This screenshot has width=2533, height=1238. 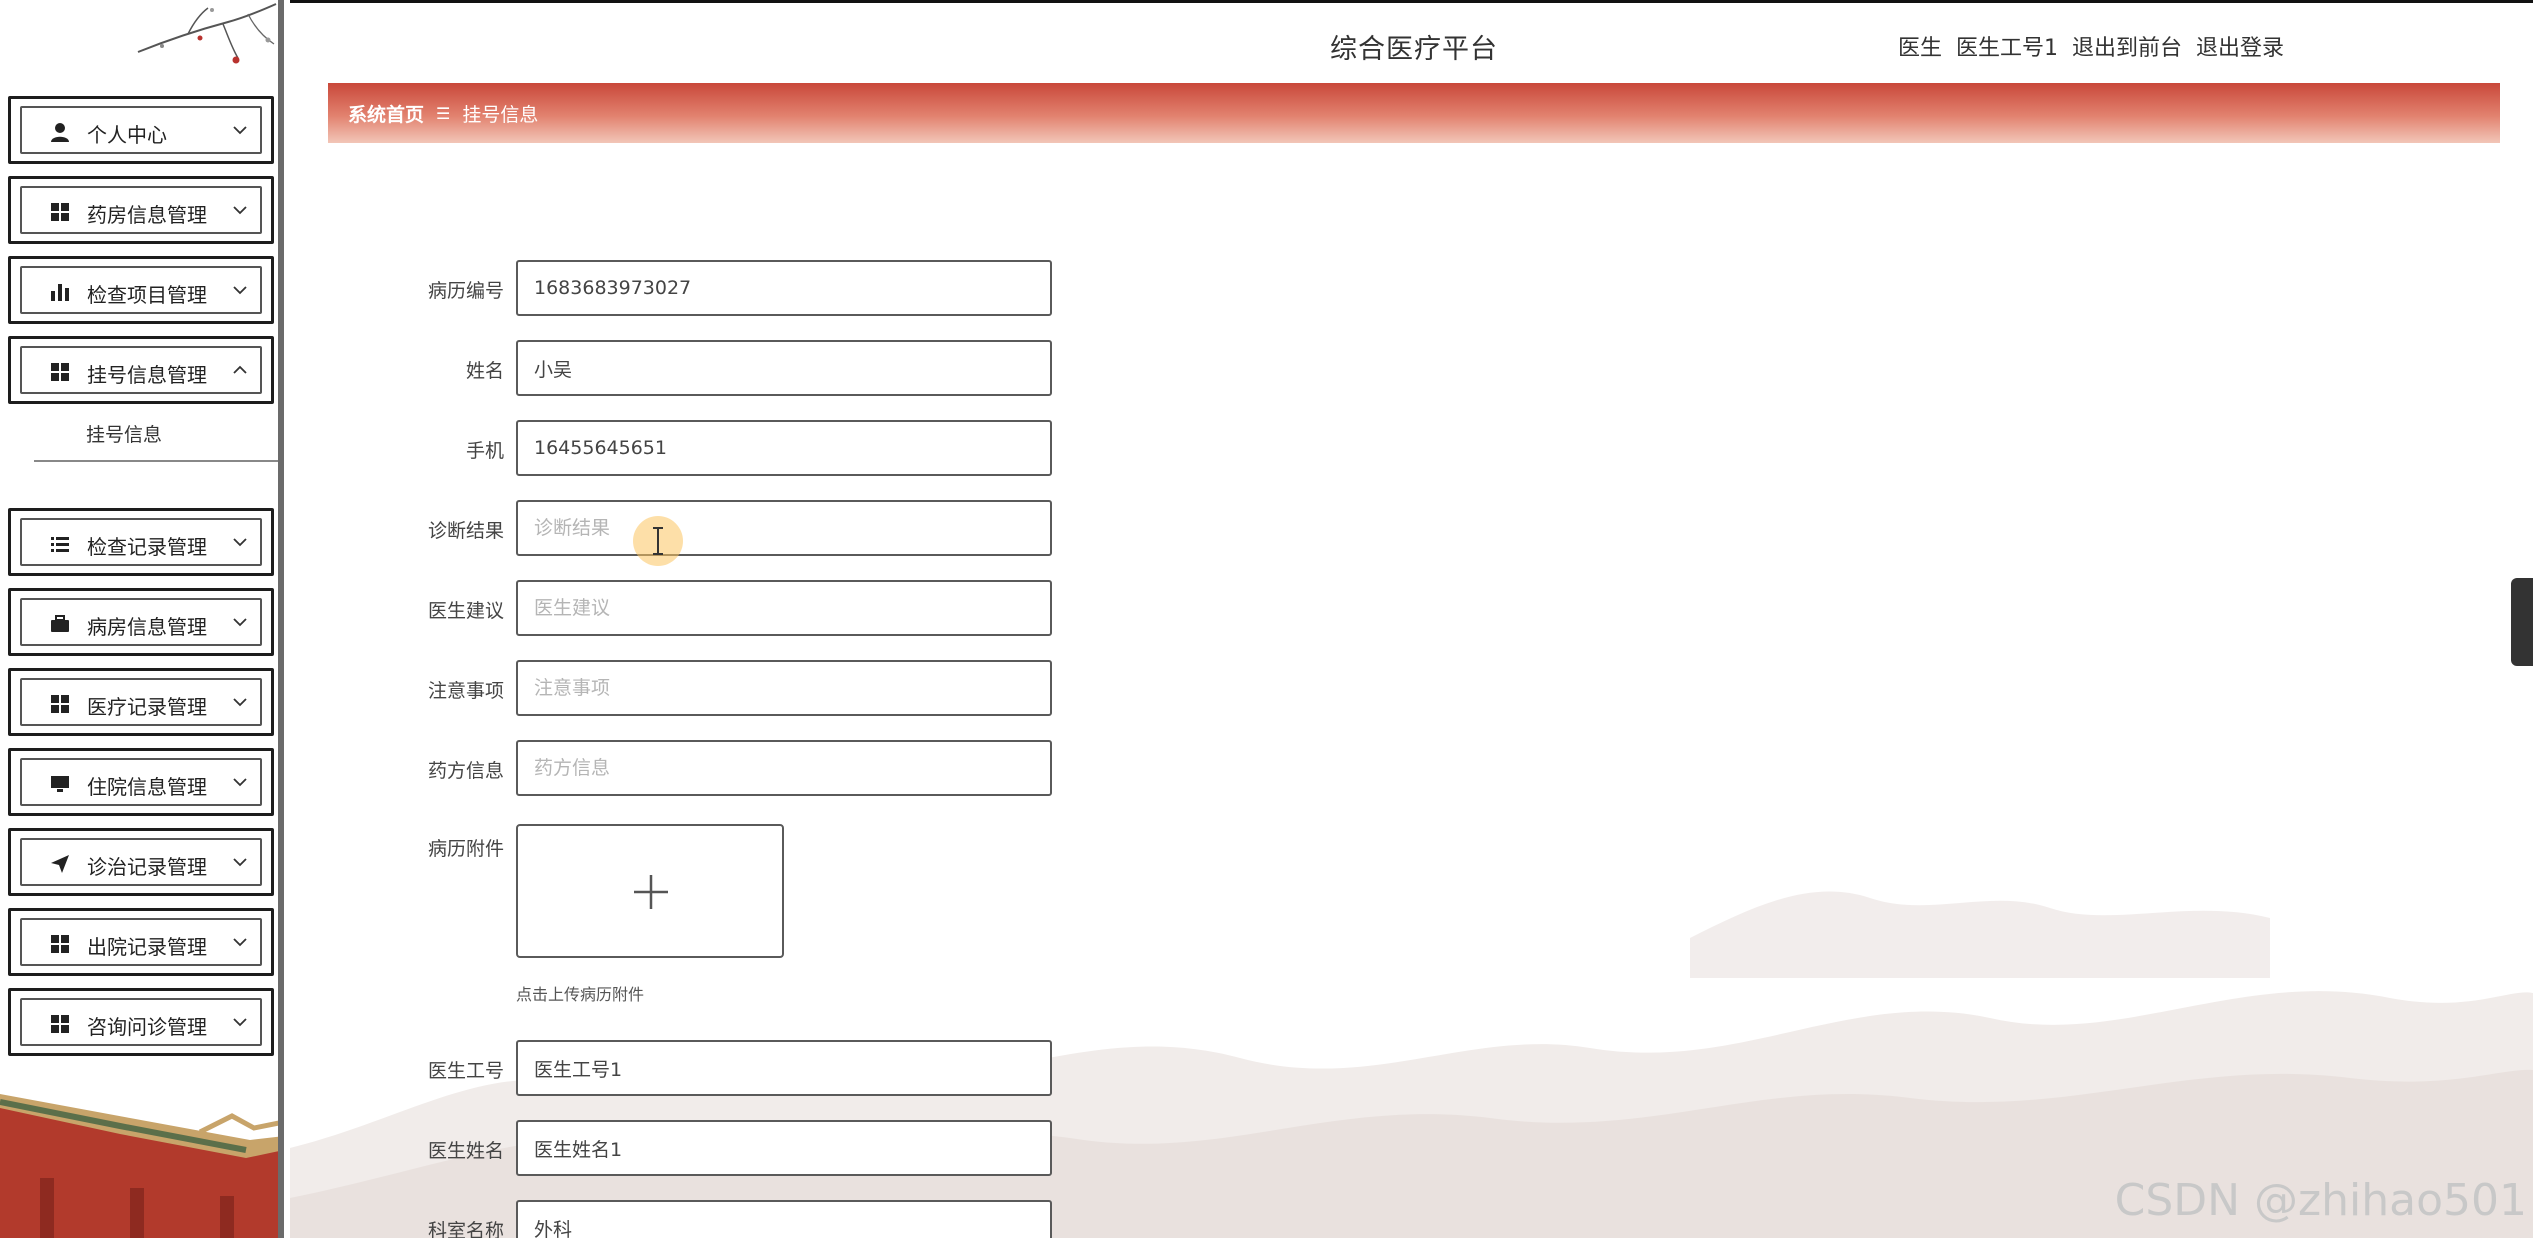 I want to click on text-cursor-icon, so click(x=658, y=541).